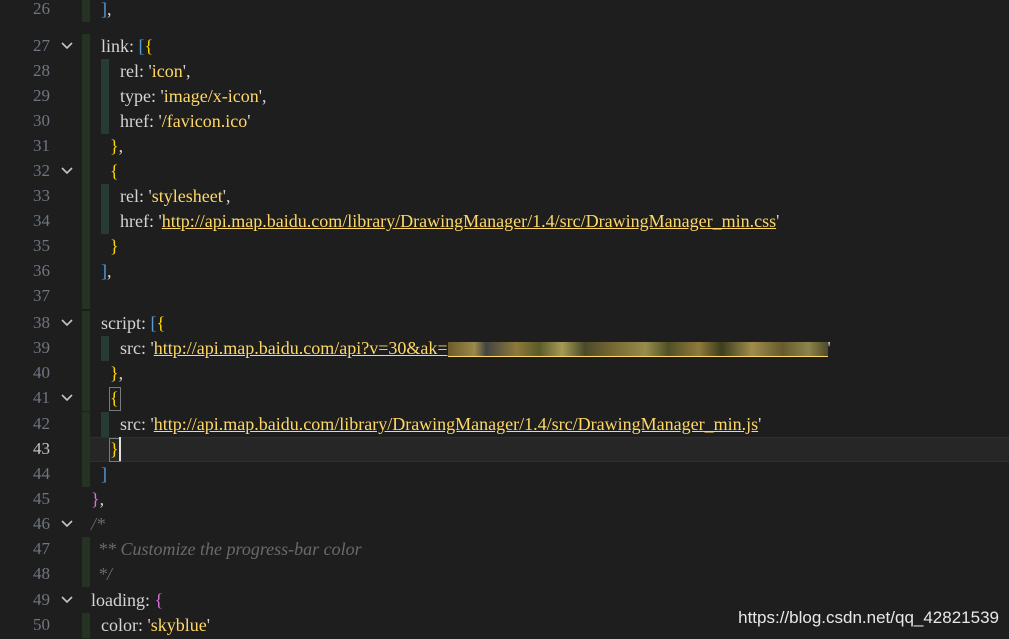 The image size is (1009, 639). What do you see at coordinates (504, 574) in the screenshot?
I see `code-line: 48 */` at bounding box center [504, 574].